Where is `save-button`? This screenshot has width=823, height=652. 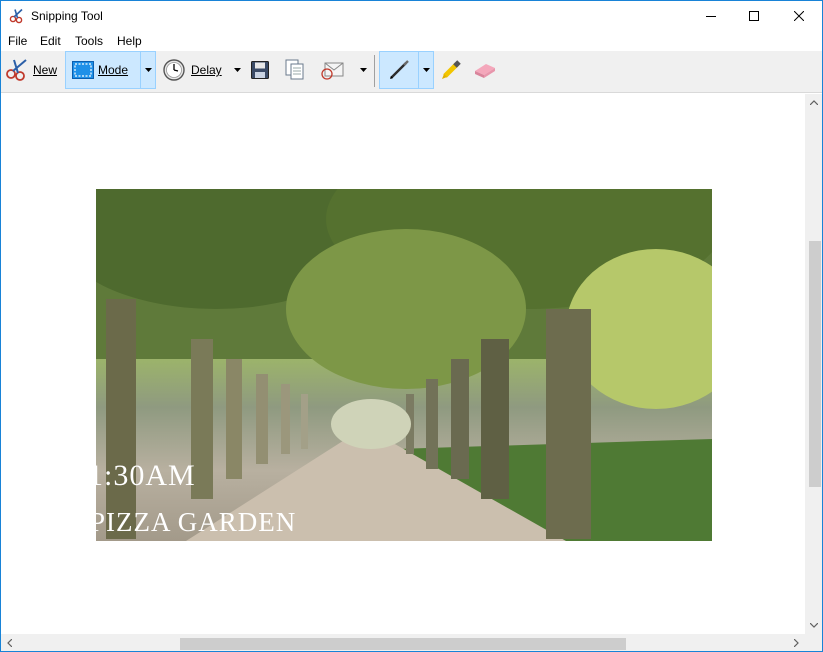 save-button is located at coordinates (260, 70).